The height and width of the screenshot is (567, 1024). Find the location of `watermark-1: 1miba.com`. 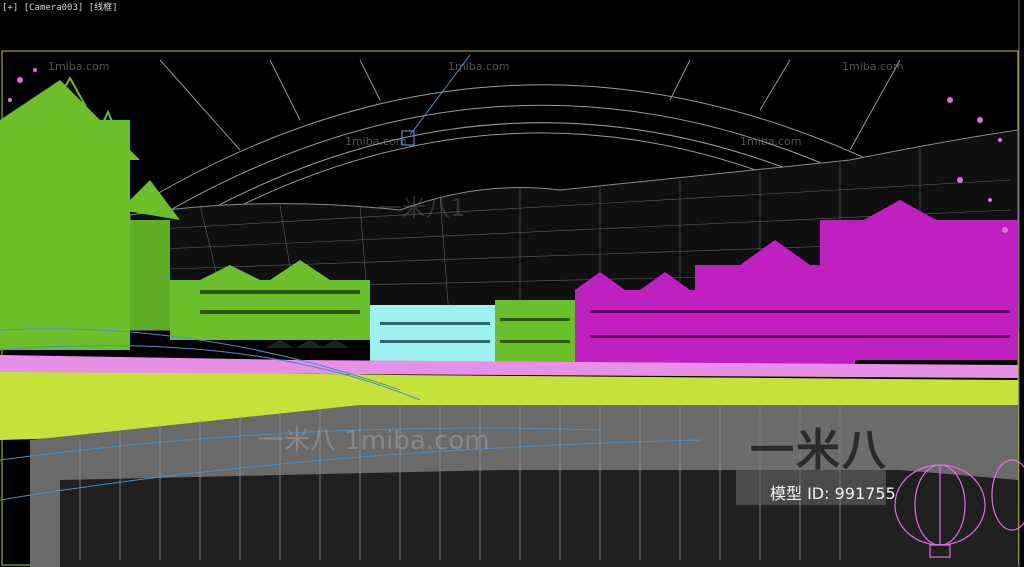

watermark-1: 1miba.com is located at coordinates (79, 66).